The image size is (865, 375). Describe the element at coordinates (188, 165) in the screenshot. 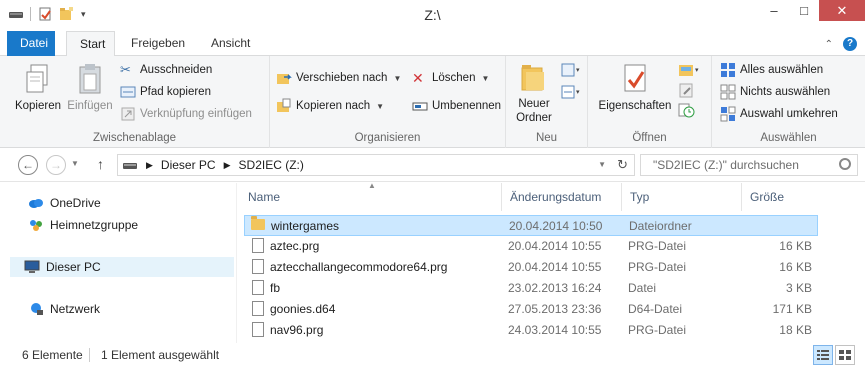

I see `breadcrumb-this-pc: Dieser PC` at that location.